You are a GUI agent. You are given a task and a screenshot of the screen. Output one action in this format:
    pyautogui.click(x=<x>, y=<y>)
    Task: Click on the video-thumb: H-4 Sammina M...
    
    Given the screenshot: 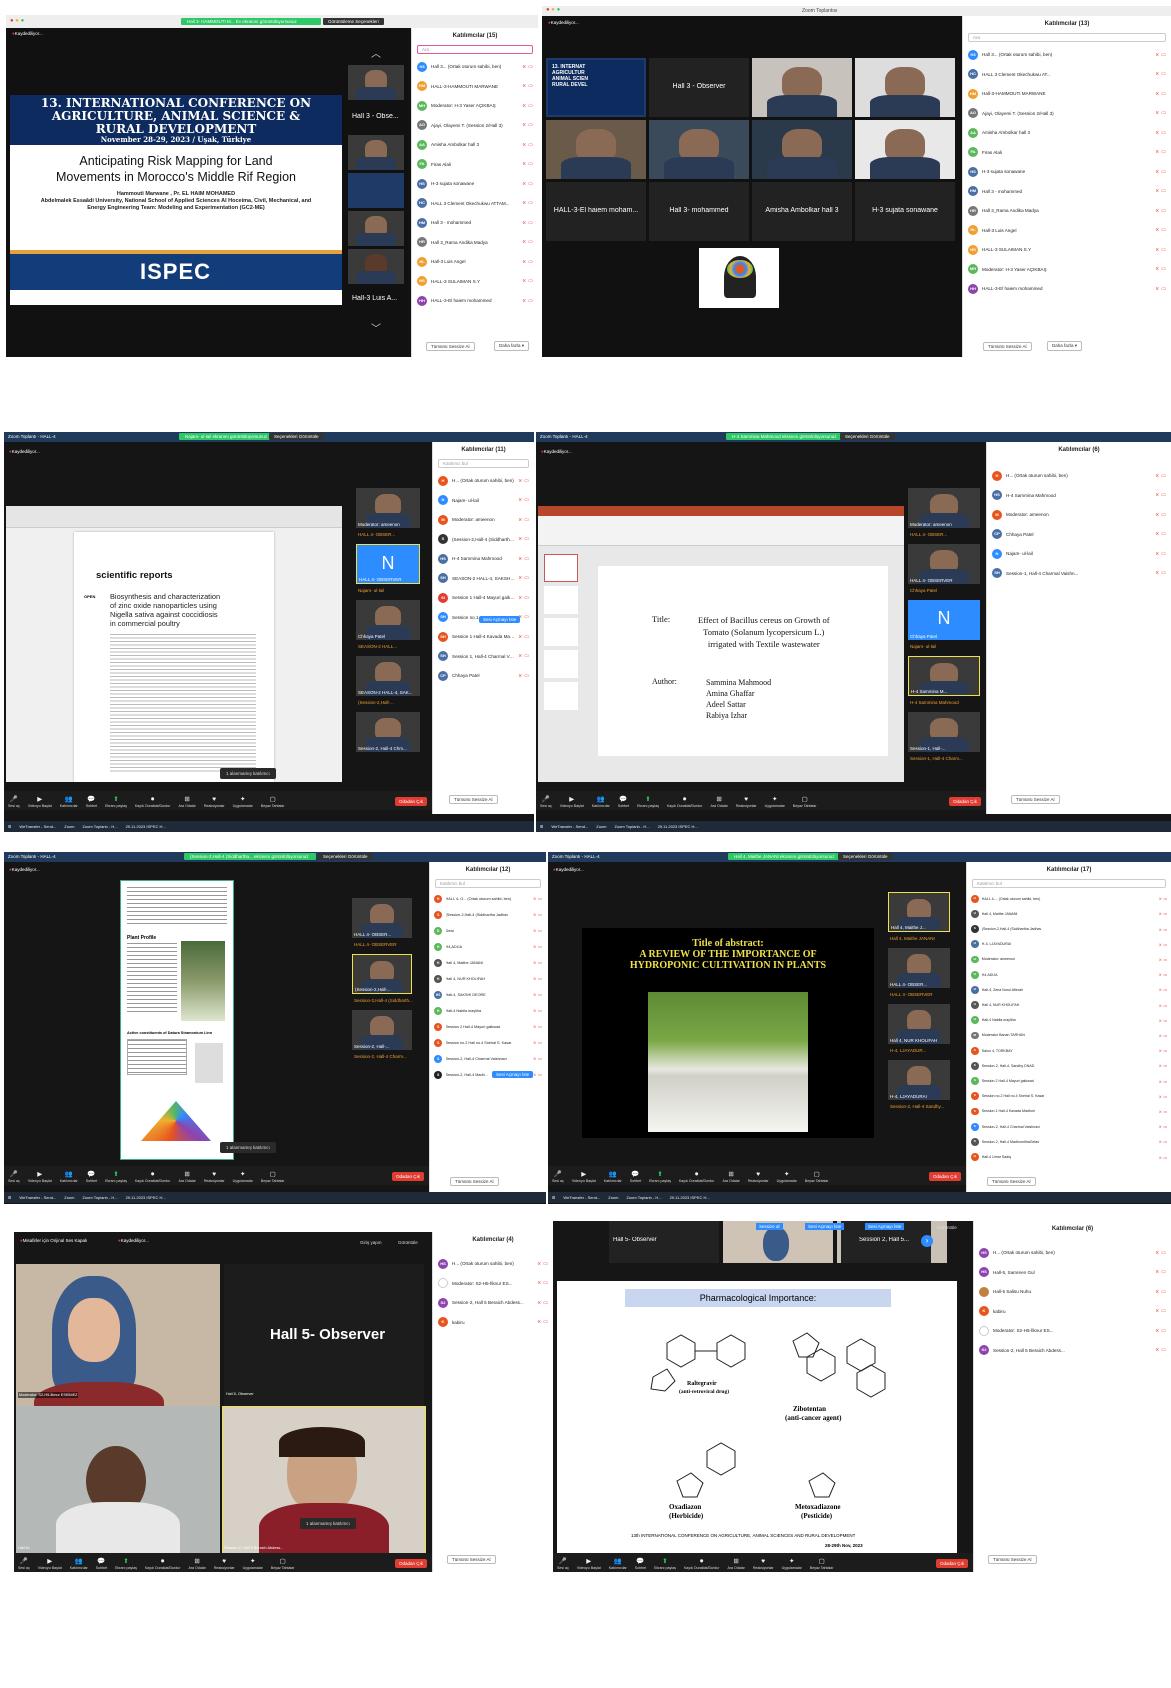 What is the action you would take?
    pyautogui.click(x=944, y=676)
    